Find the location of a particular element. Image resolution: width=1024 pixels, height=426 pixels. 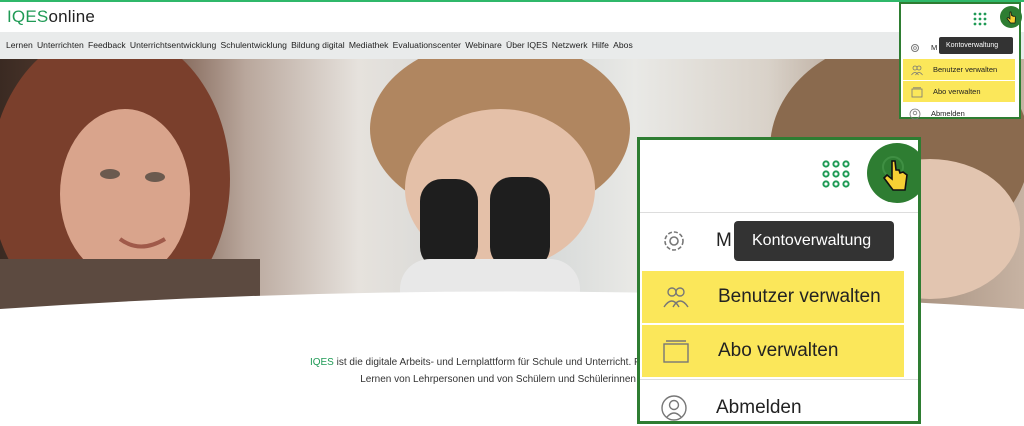

nav-item-unterrichten: Unterrichten is located at coordinates (60, 45).